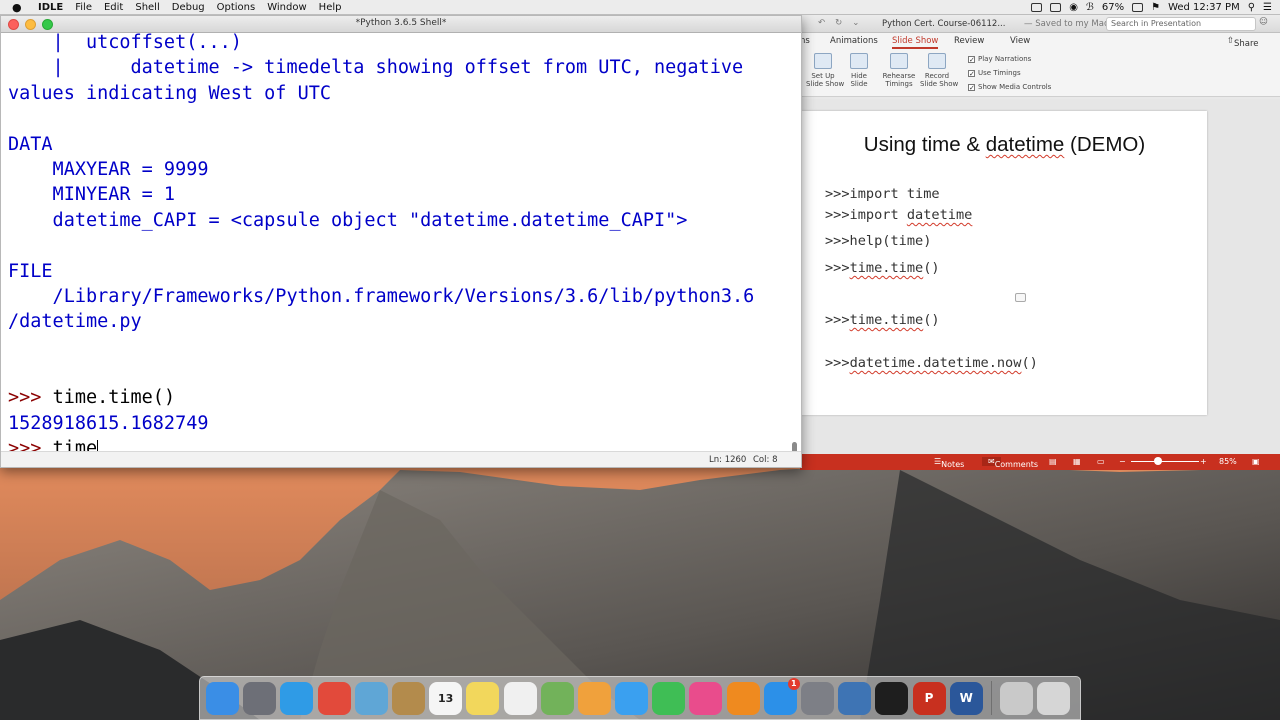  I want to click on undo-icon: ↶, so click(821, 23).